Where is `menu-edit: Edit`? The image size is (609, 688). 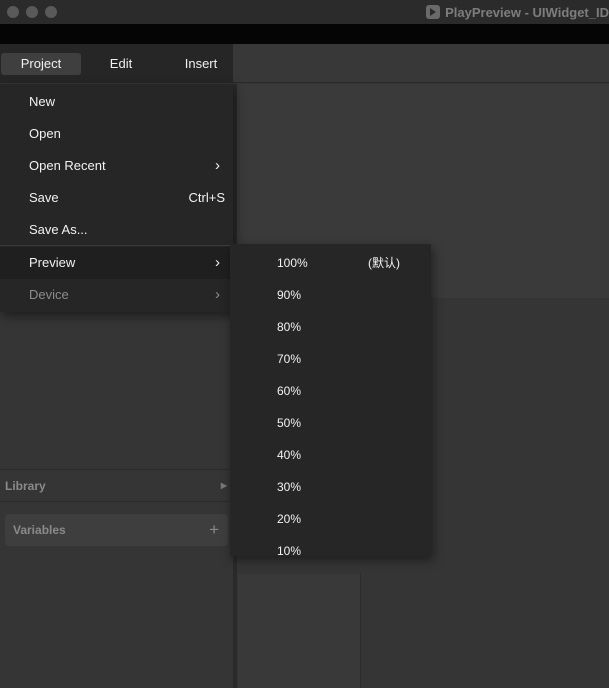
menu-edit: Edit is located at coordinates (121, 64).